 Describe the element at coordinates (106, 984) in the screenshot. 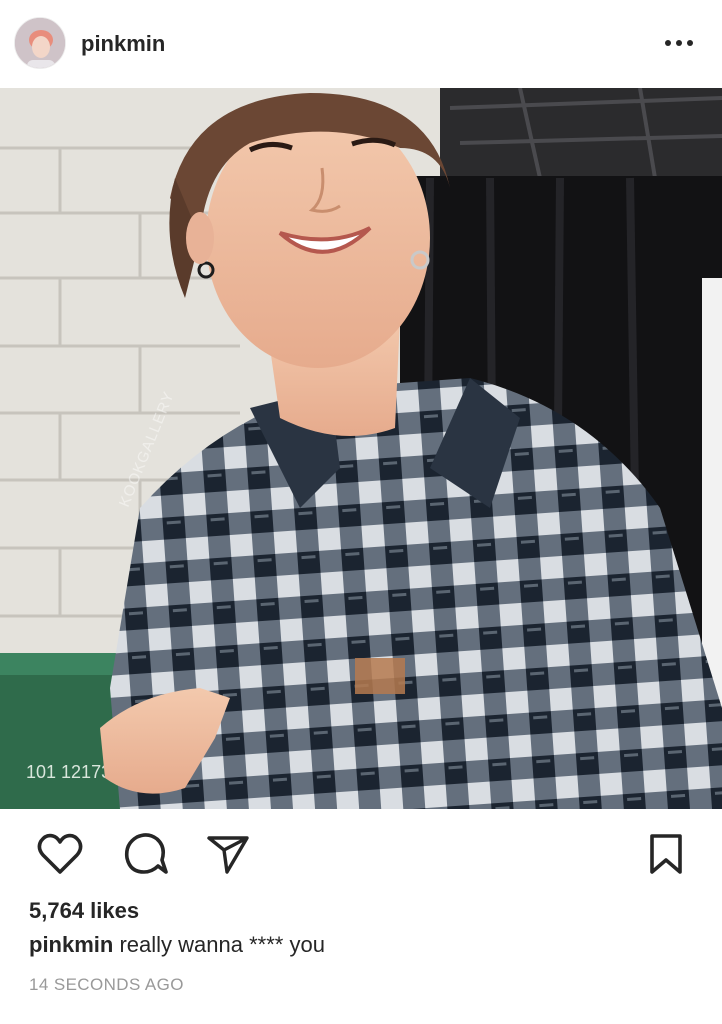

I see `post-timestamp: 14 SECONDS AGO` at that location.